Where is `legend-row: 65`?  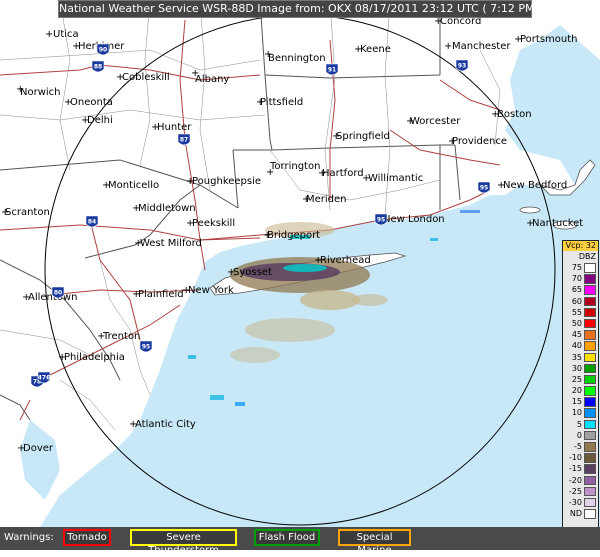
legend-row: 65 is located at coordinates (580, 289).